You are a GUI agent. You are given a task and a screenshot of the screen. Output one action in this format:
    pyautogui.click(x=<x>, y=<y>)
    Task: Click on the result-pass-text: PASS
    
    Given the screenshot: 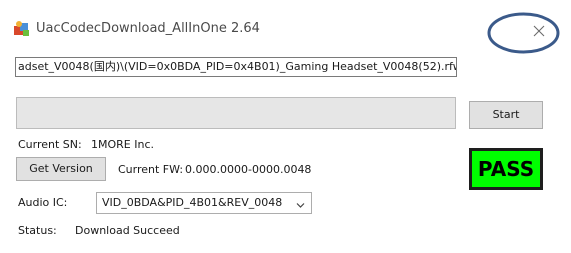 What is the action you would take?
    pyautogui.click(x=506, y=169)
    